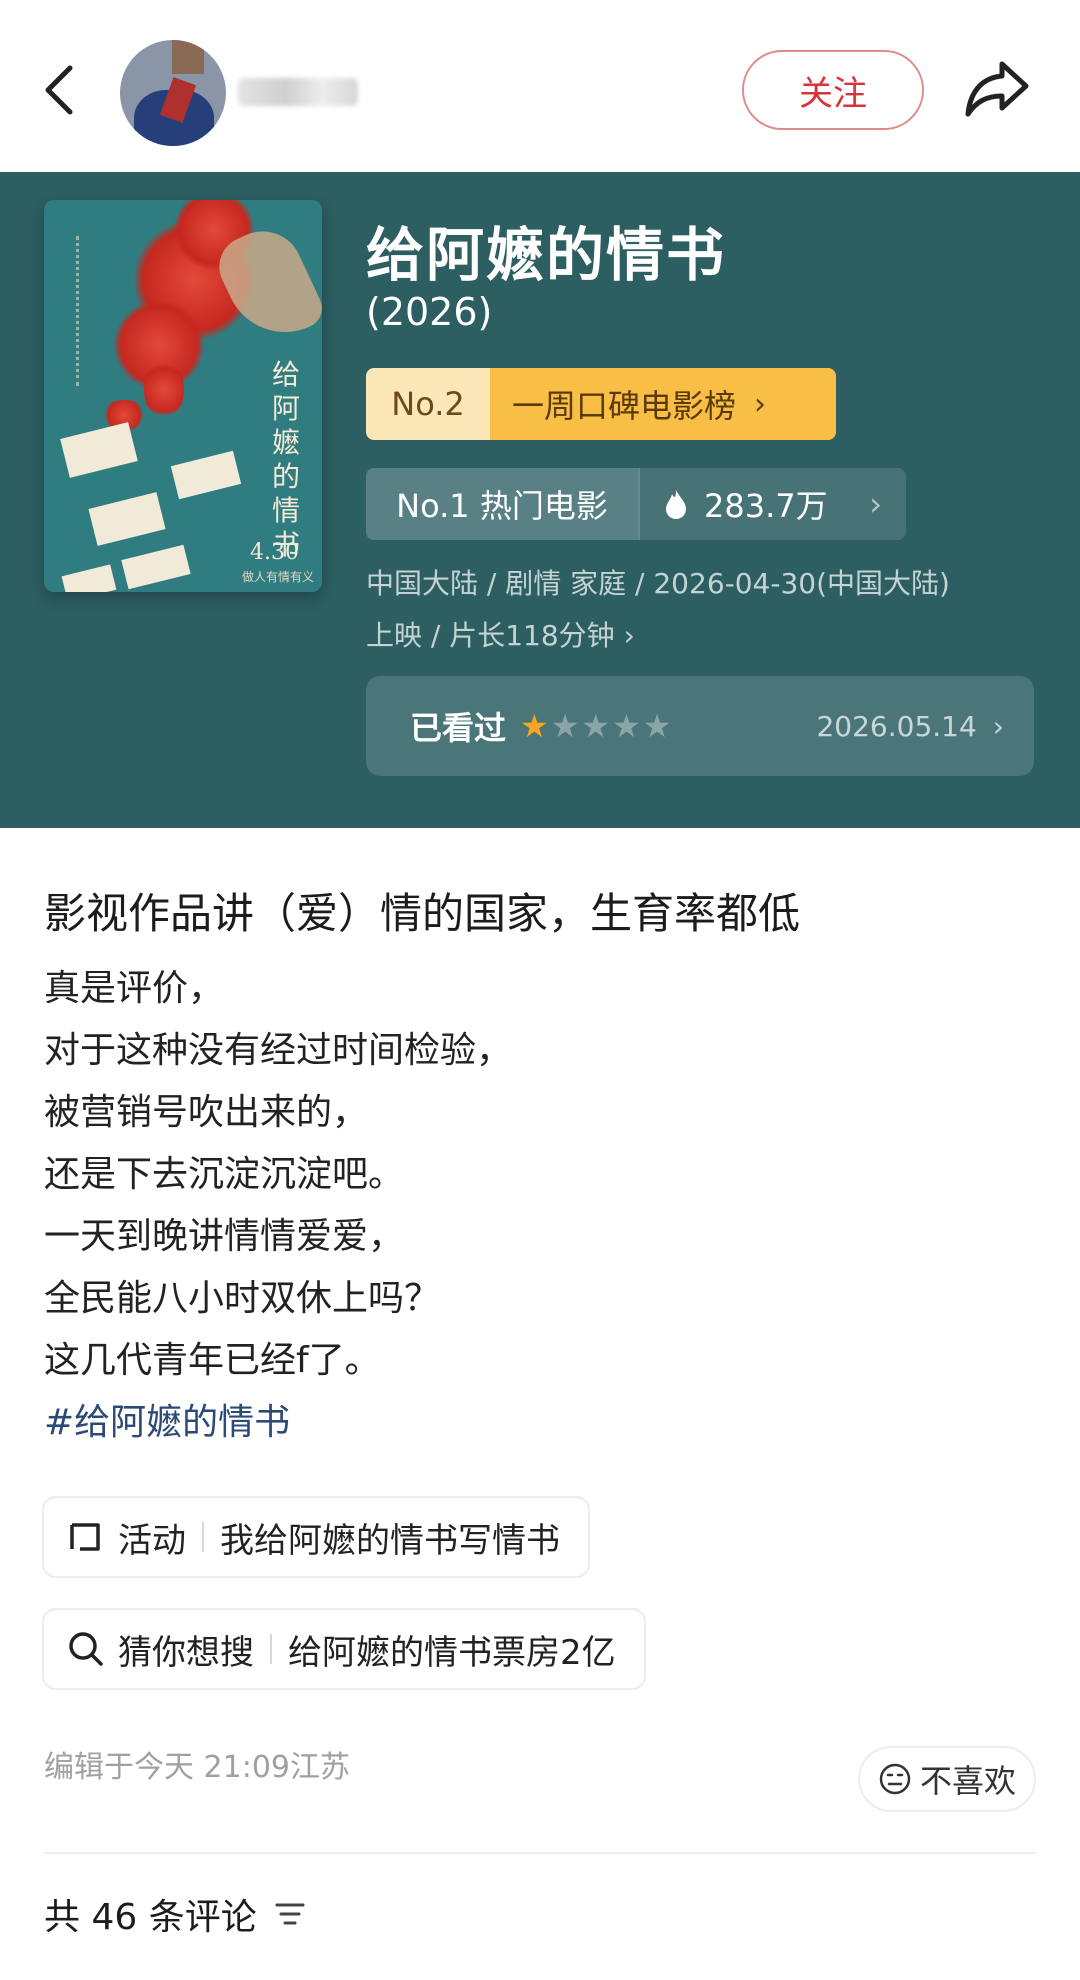 The width and height of the screenshot is (1080, 1980). What do you see at coordinates (197, 1767) in the screenshot?
I see `edit-info: 编辑于今天 21:09江苏` at bounding box center [197, 1767].